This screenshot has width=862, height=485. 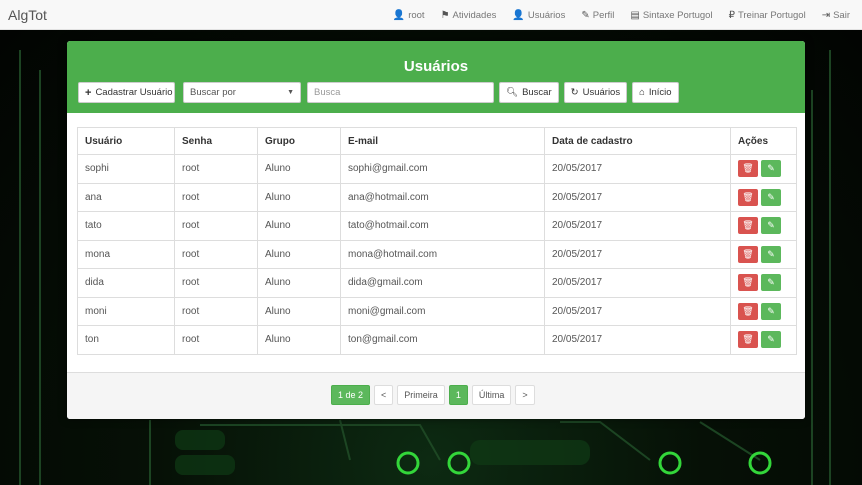 I want to click on add-user-button: + Cadastrar Usuário, so click(x=126, y=92).